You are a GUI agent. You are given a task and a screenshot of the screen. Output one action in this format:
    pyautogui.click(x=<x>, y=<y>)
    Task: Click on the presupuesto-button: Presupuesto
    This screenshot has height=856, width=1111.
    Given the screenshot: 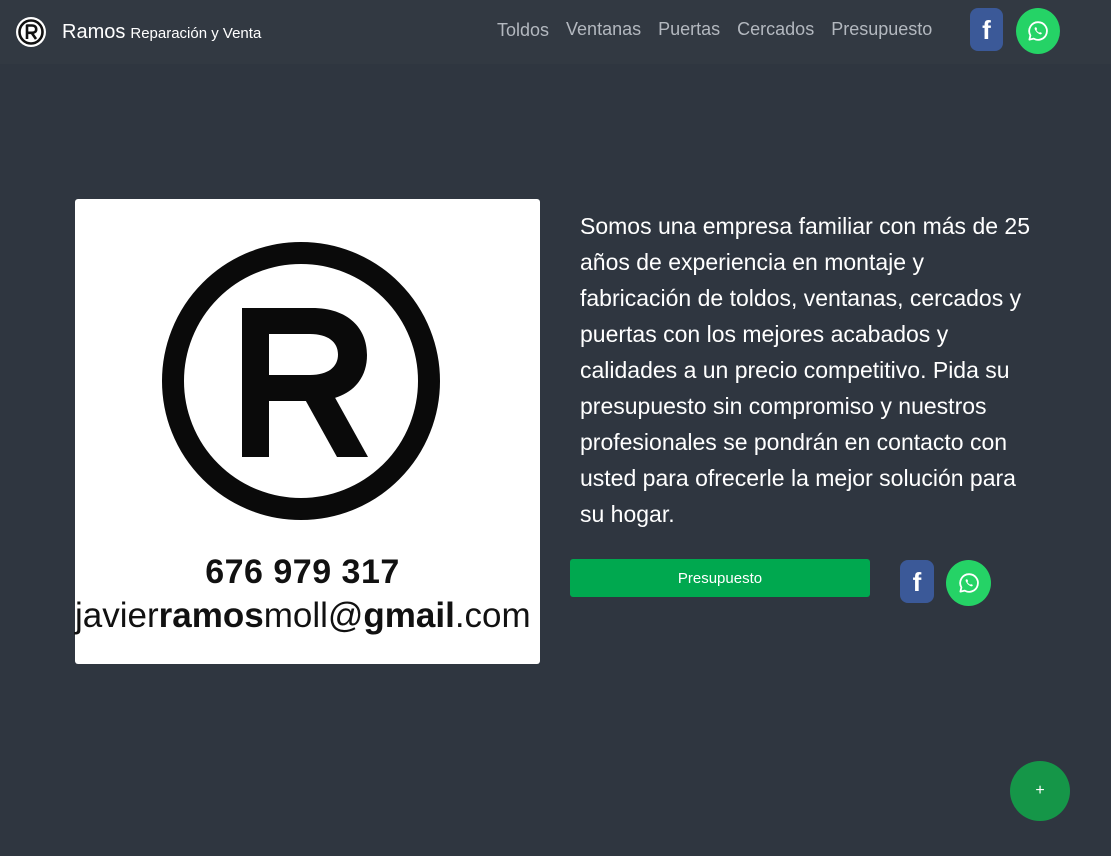 What is the action you would take?
    pyautogui.click(x=720, y=578)
    